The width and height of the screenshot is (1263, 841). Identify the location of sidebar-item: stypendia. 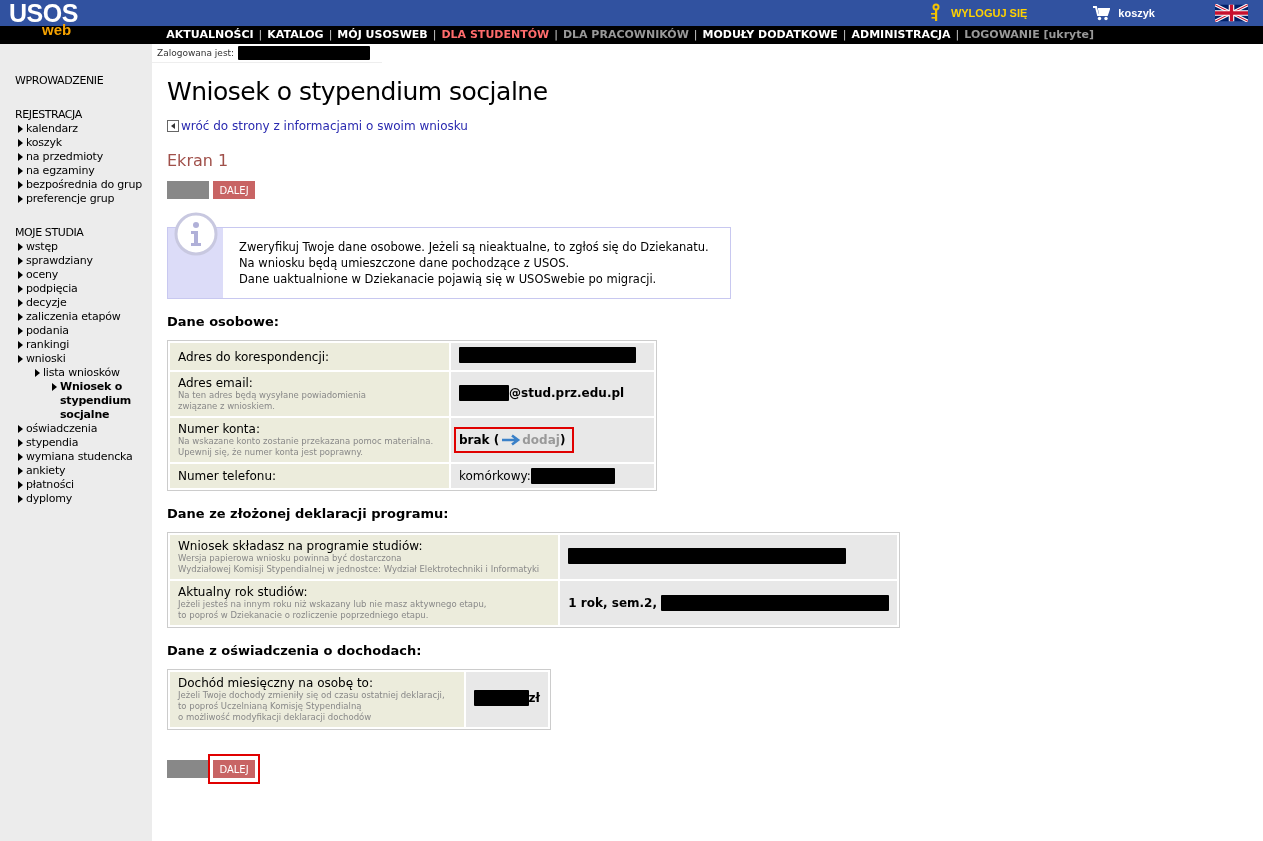
(52, 443).